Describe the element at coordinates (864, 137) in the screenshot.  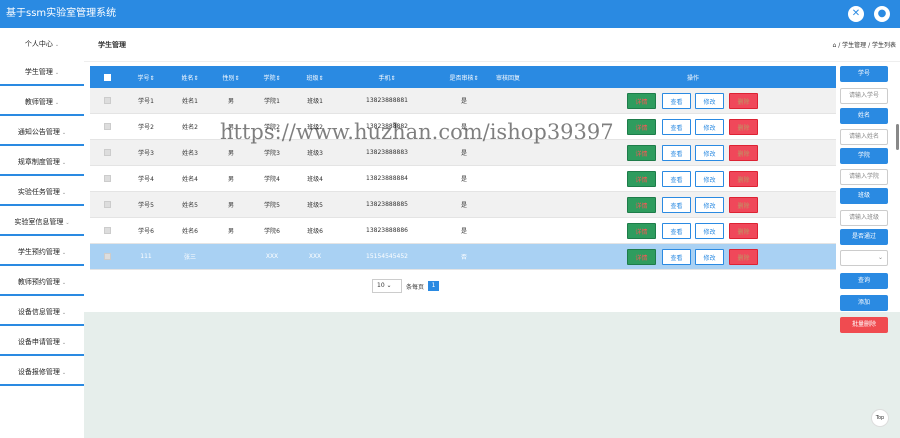
I see `name-input: 请输入姓名` at that location.